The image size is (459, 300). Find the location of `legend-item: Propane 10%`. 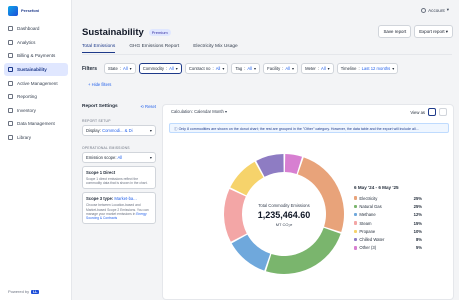

legend-item: Propane 10% is located at coordinates (388, 231).